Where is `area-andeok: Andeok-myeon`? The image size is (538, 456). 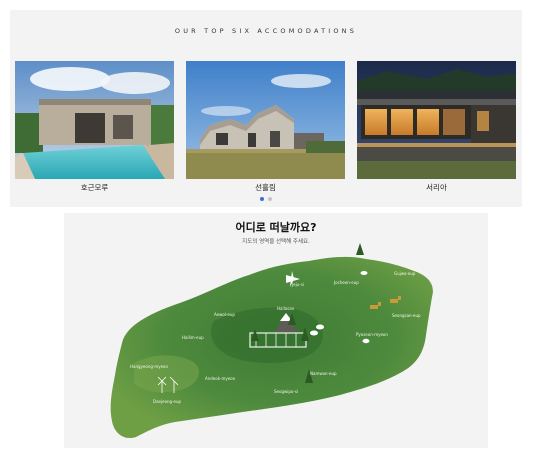 area-andeok: Andeok-myeon is located at coordinates (220, 378).